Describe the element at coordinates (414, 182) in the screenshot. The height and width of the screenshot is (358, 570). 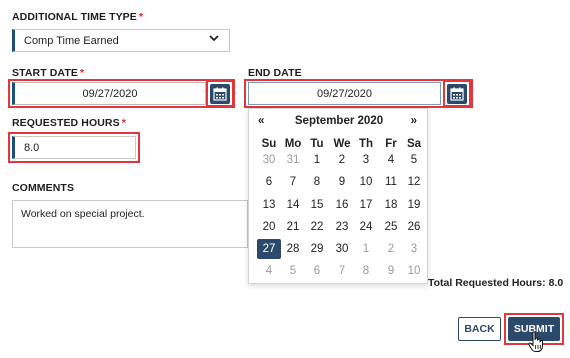
I see `calendar-day: 12` at that location.